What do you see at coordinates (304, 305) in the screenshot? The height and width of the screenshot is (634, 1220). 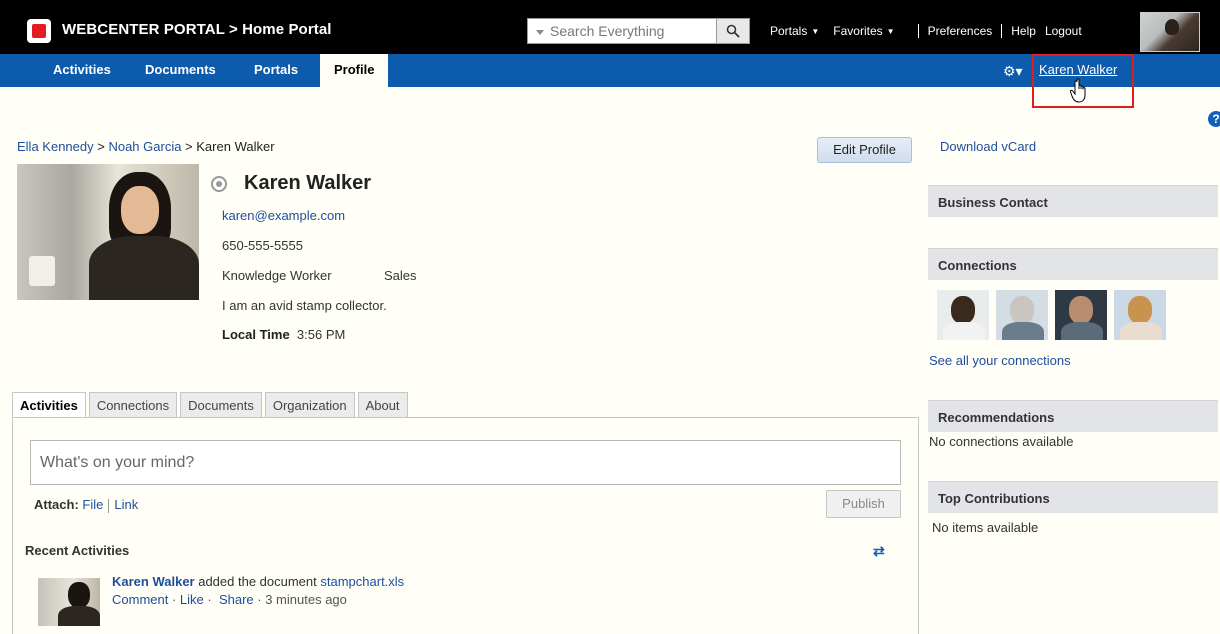 I see `profile-bio: I am an avid stamp collector.` at bounding box center [304, 305].